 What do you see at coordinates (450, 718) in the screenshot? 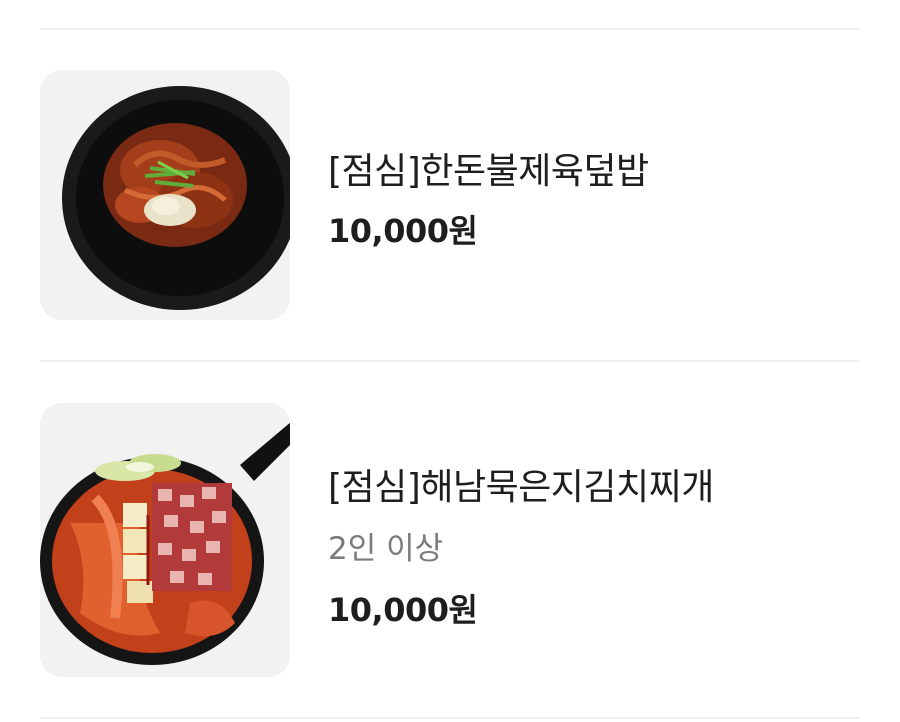
I see `bottom-divider` at bounding box center [450, 718].